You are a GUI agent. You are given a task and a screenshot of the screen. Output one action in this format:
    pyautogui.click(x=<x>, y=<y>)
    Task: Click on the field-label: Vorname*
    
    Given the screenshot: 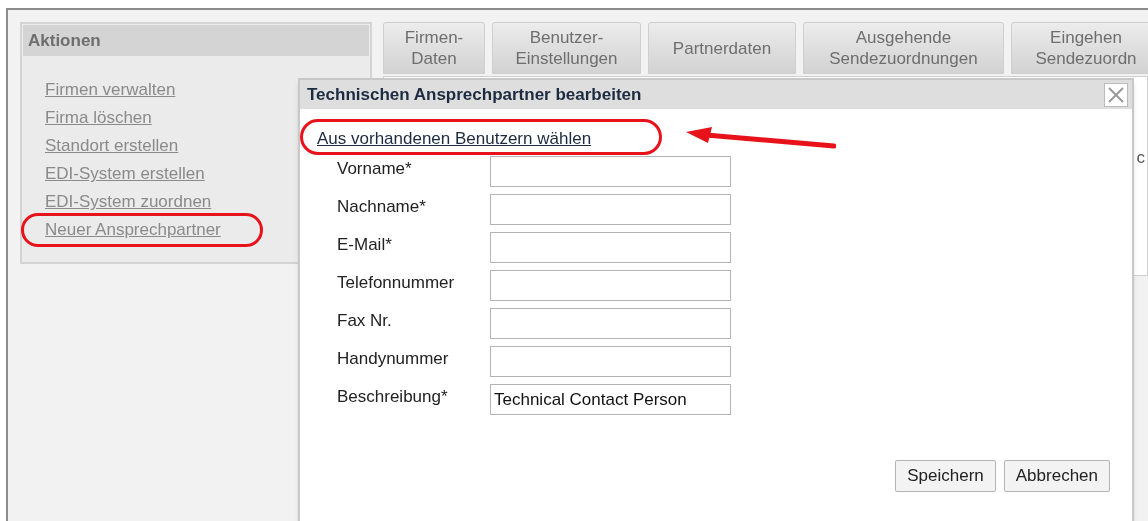 What is the action you would take?
    pyautogui.click(x=375, y=169)
    